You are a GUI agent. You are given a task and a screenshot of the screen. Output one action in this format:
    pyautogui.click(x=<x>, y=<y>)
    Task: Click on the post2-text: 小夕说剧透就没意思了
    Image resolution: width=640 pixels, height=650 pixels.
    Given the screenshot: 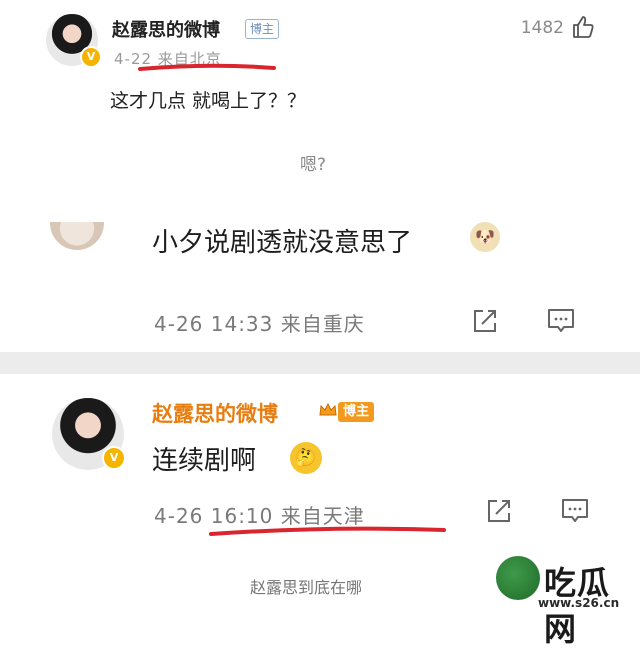 What is the action you would take?
    pyautogui.click(x=282, y=243)
    